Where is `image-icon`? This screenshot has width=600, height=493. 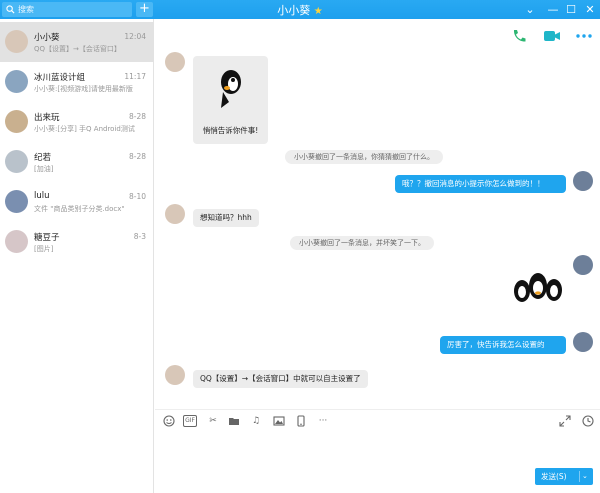 image-icon is located at coordinates (279, 421).